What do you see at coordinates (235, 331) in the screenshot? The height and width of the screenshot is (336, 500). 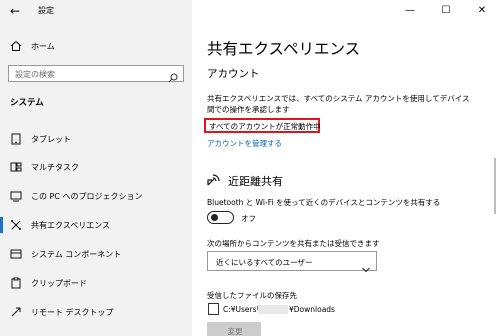 I see `change-button-label: 変更` at bounding box center [235, 331].